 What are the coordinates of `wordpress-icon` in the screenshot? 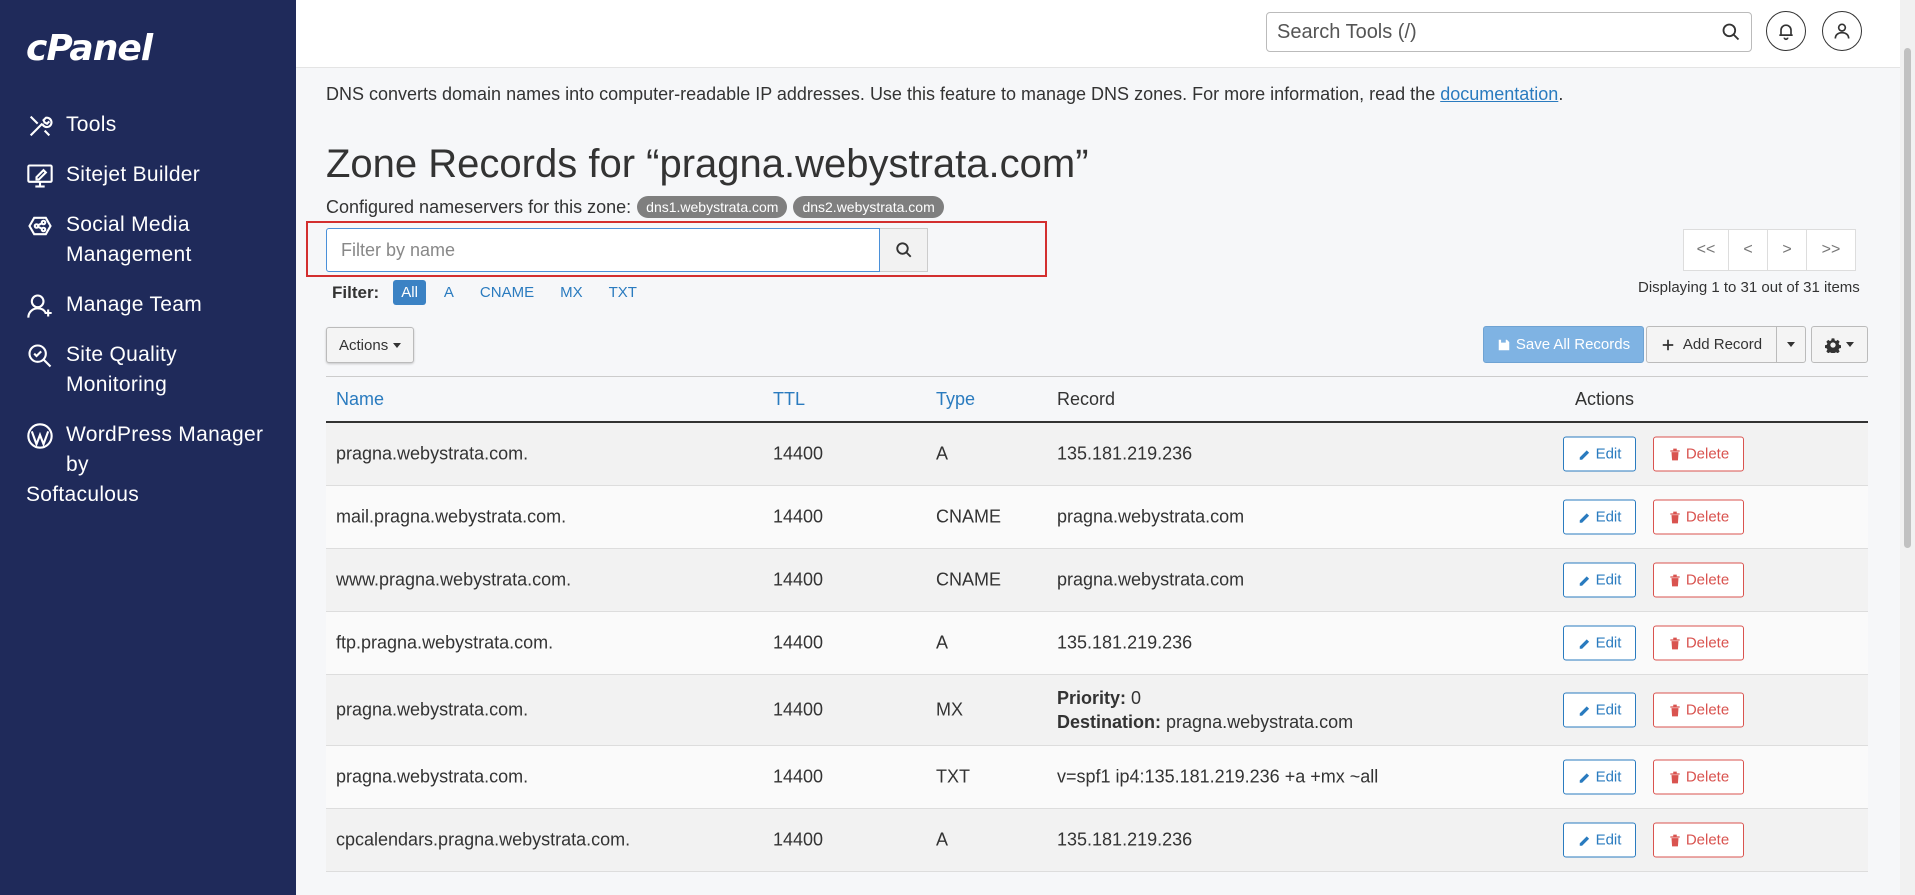 It's located at (42, 435).